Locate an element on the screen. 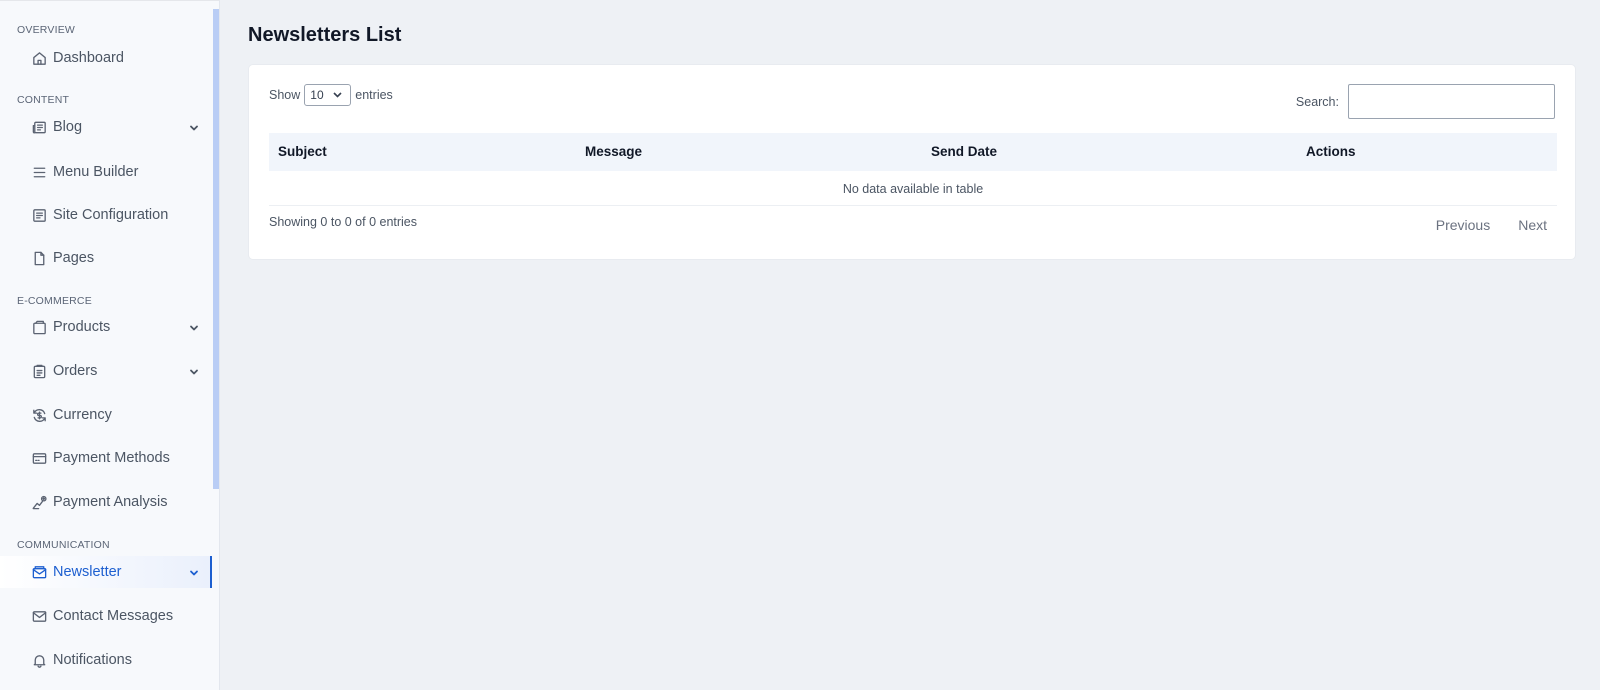 This screenshot has height=690, width=1600. box-icon is located at coordinates (39, 327).